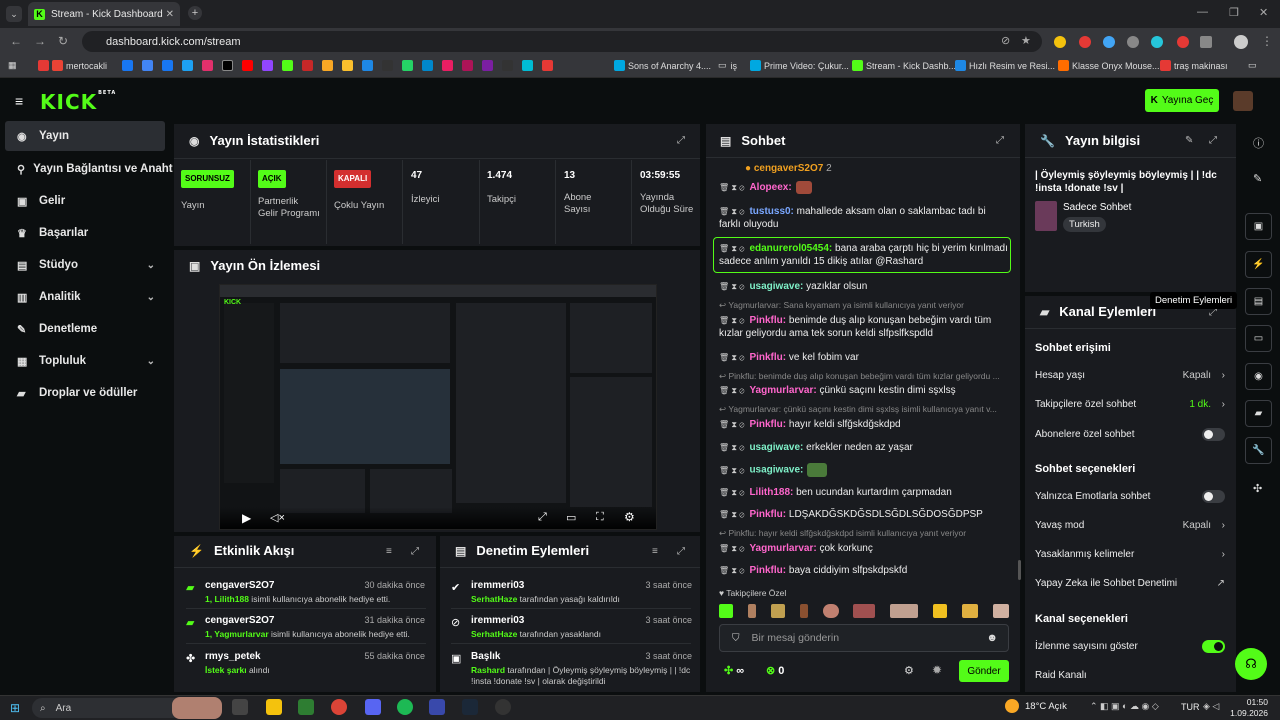 The width and height of the screenshot is (1280, 720). Describe the element at coordinates (864, 548) in the screenshot. I see `chat-message: 🗑 ⧗ ⊘ Yagmurlarvar: çok korkunç` at that location.